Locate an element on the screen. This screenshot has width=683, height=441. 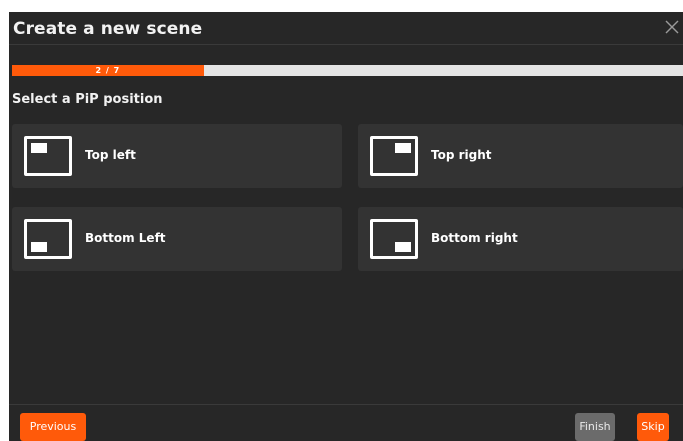
option-top-right: Top right is located at coordinates (520, 156).